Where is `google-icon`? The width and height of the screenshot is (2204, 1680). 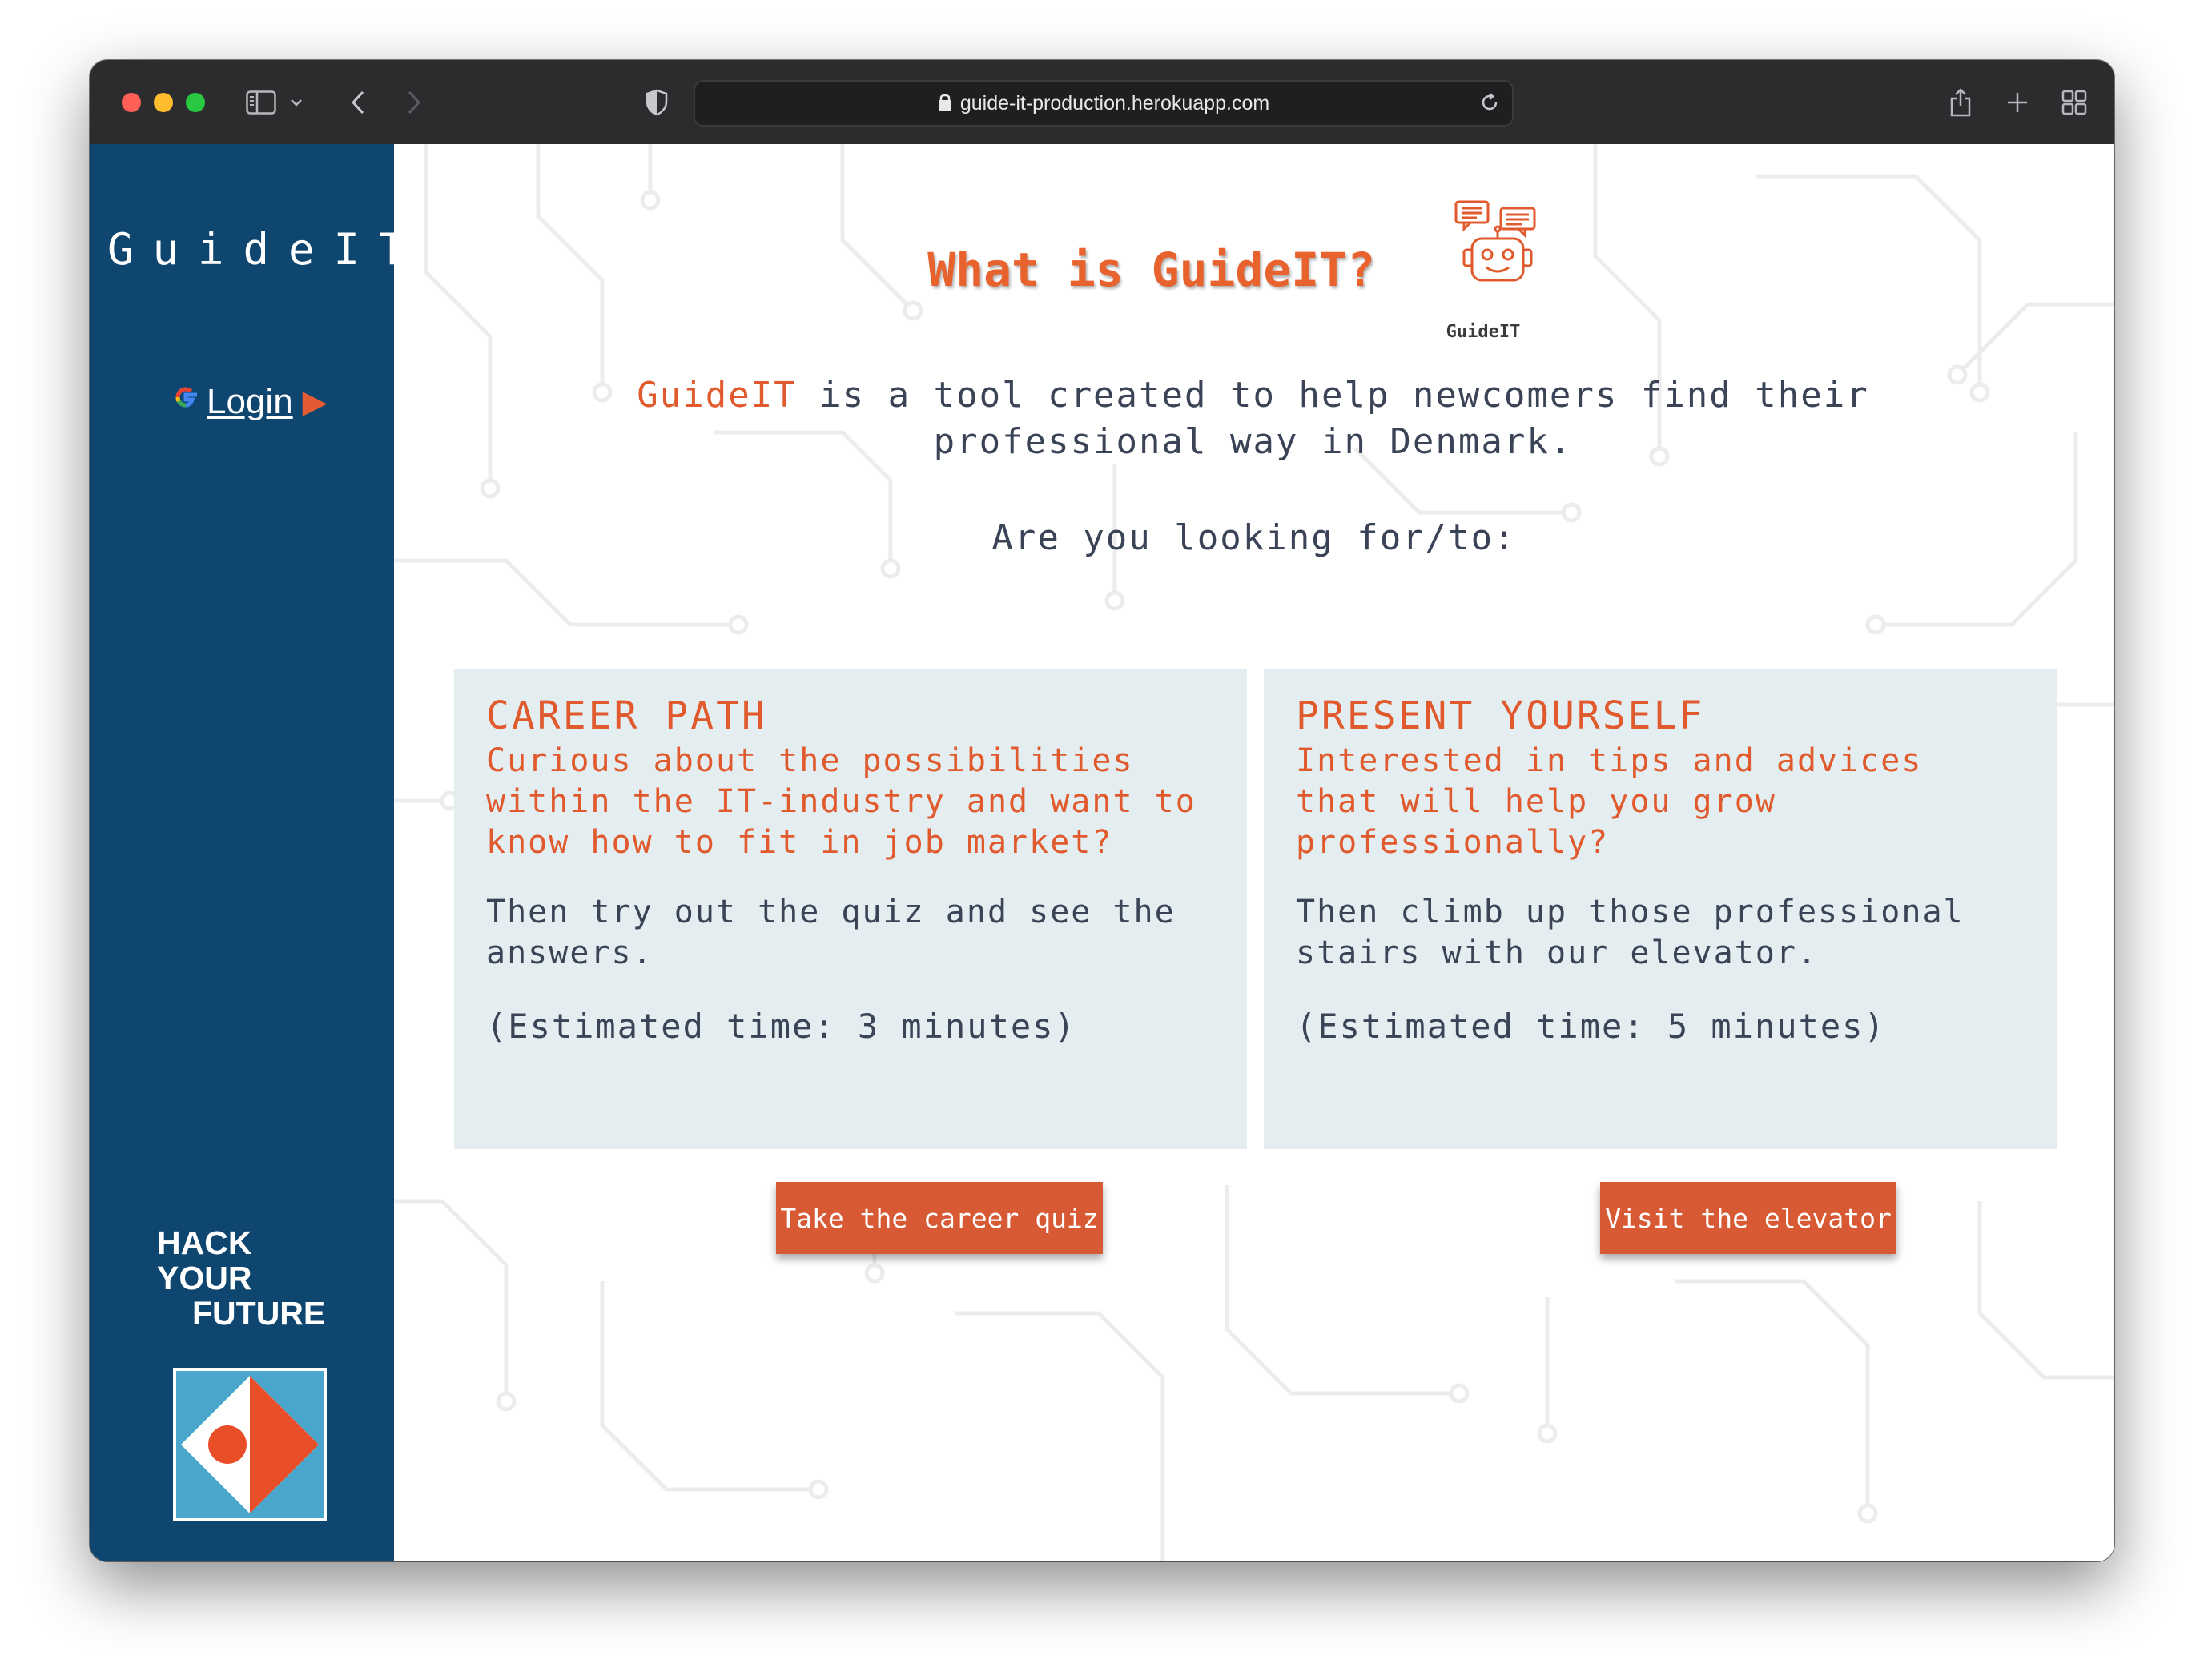
google-icon is located at coordinates (186, 401).